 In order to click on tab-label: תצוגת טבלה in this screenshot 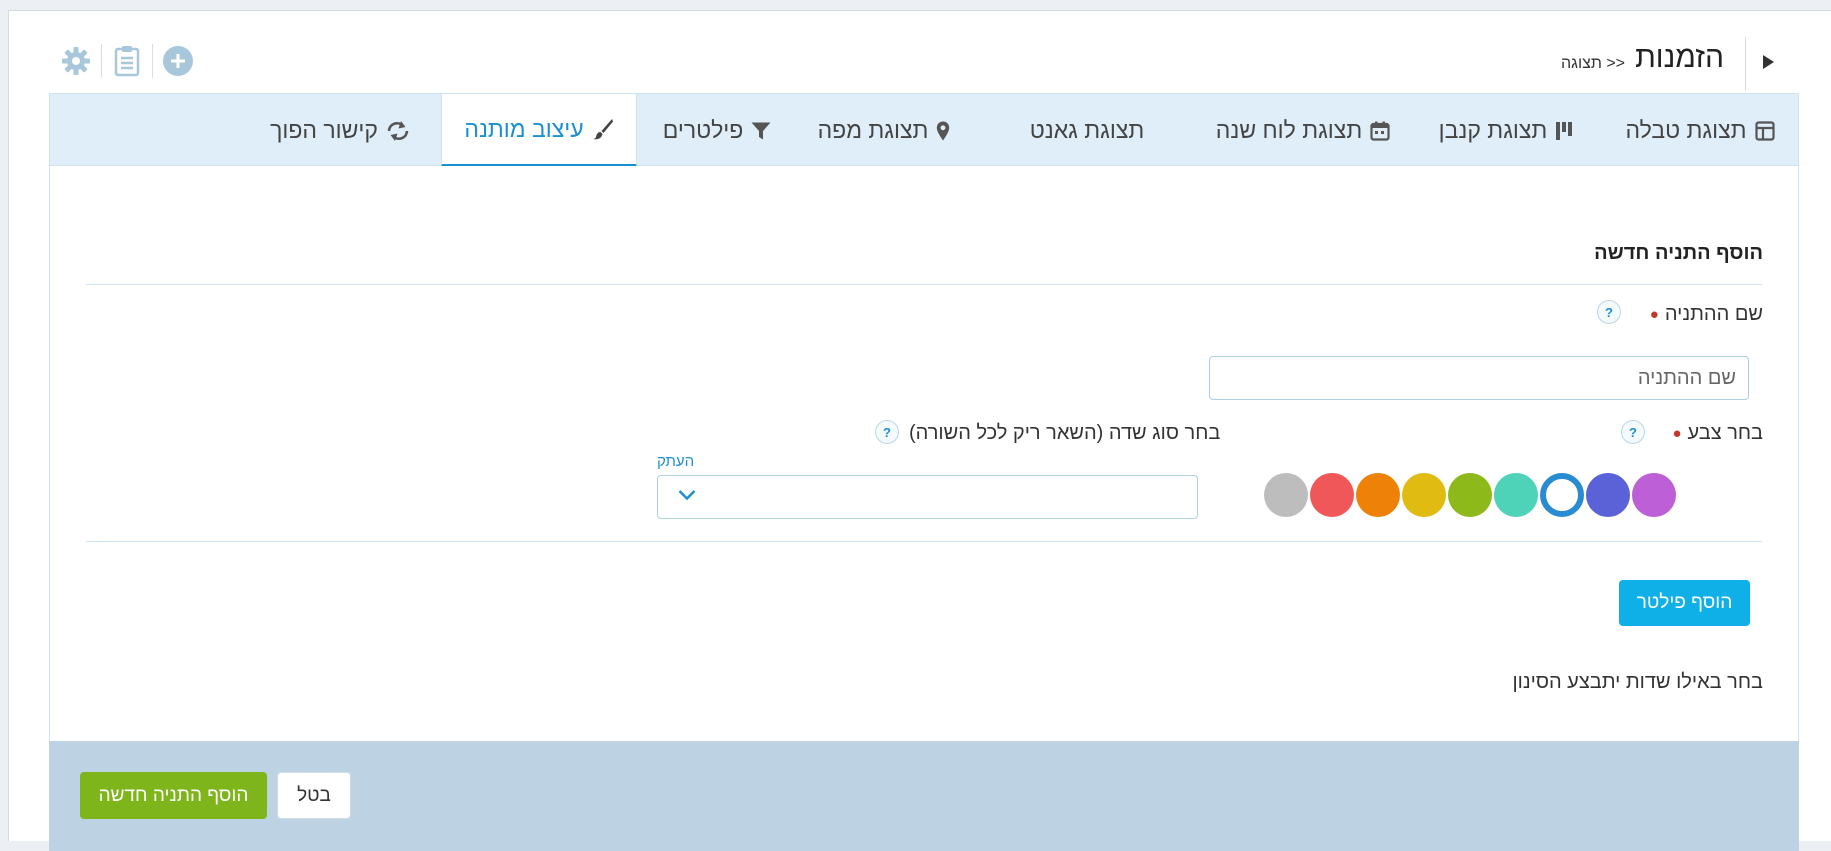, I will do `click(1686, 130)`.